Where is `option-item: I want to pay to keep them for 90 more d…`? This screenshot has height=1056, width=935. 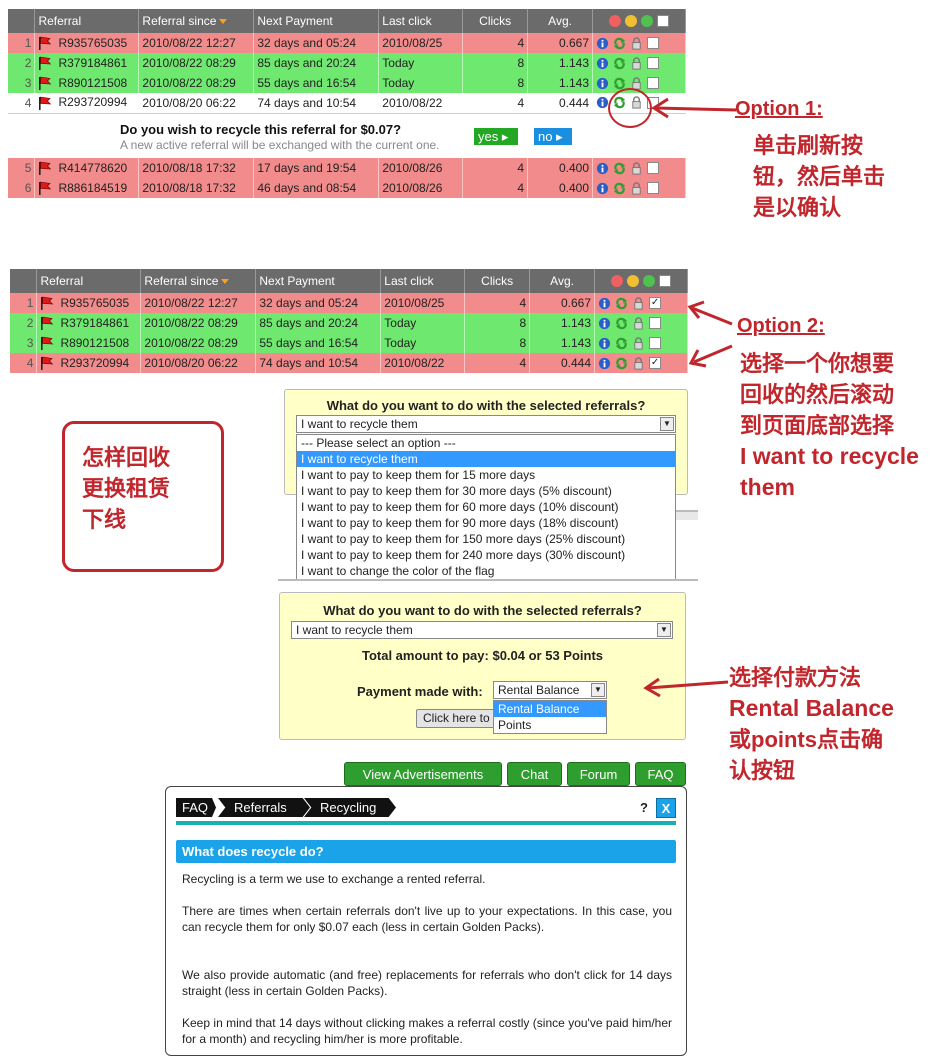 option-item: I want to pay to keep them for 90 more d… is located at coordinates (486, 523).